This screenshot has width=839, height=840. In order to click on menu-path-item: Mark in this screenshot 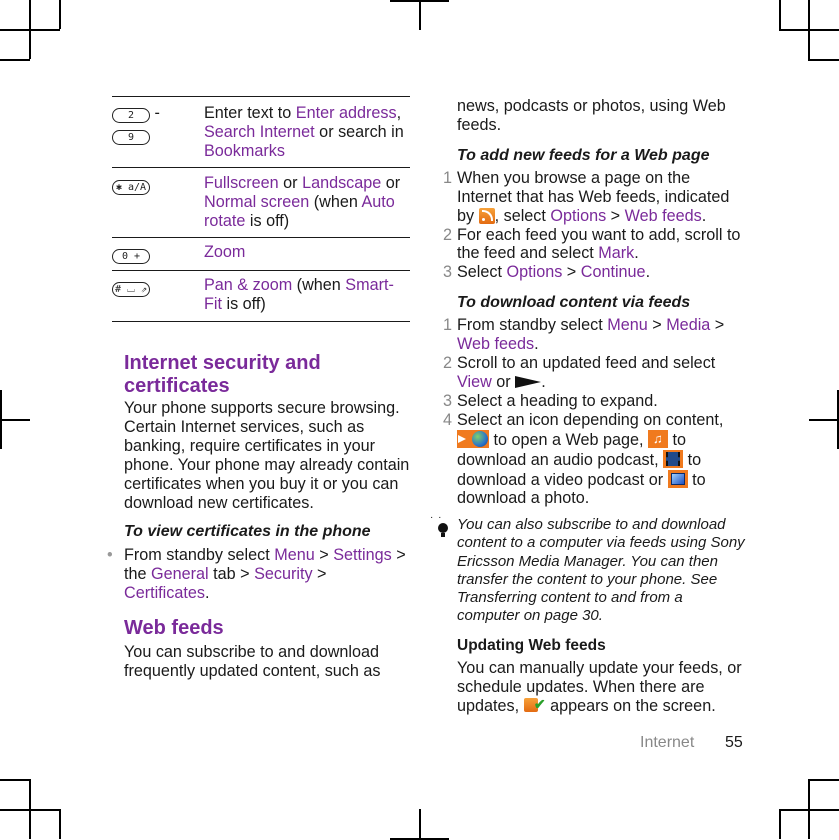, I will do `click(616, 253)`.